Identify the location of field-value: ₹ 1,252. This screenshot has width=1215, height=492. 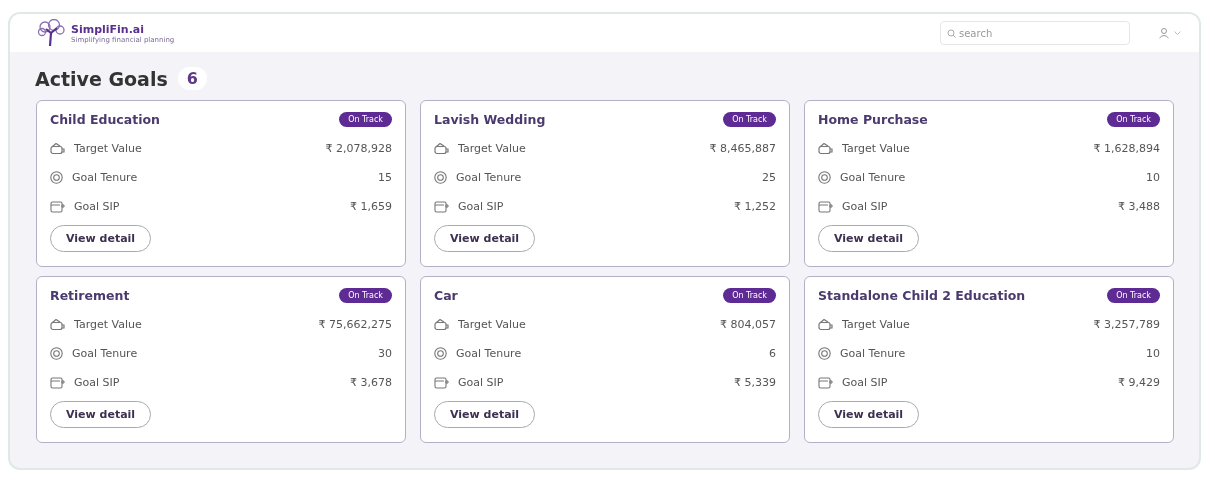
(755, 206).